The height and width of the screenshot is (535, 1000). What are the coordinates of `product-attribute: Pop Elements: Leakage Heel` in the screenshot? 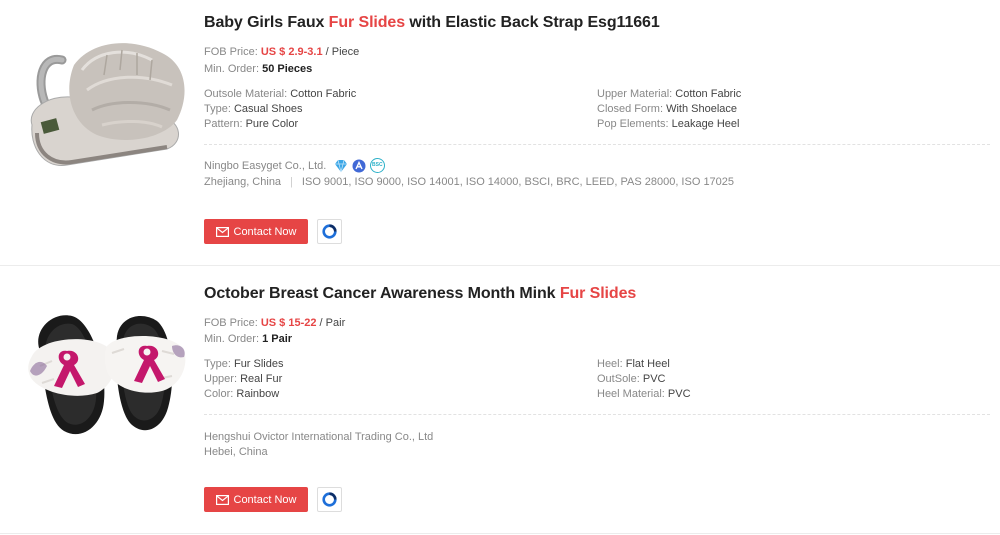 It's located at (668, 124).